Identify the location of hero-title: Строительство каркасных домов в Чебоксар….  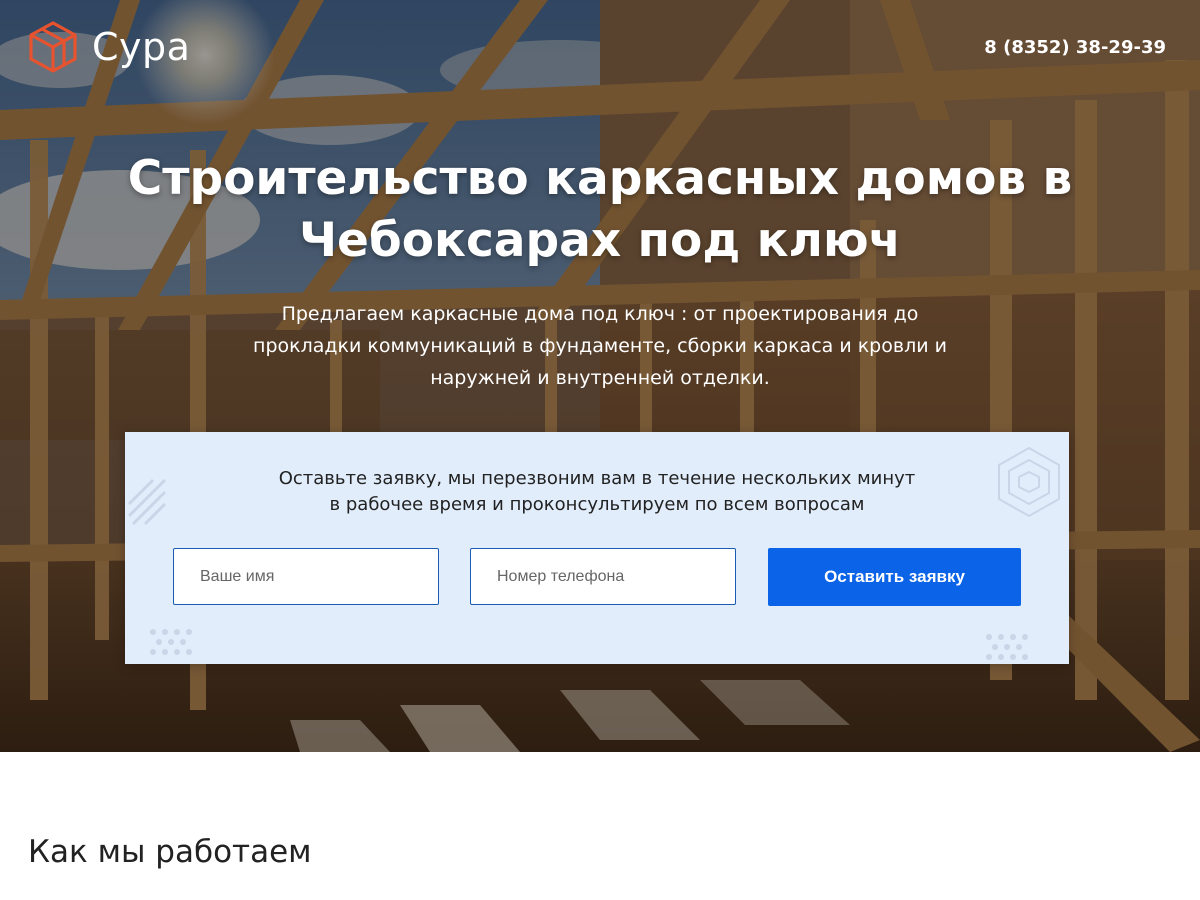
(600, 209).